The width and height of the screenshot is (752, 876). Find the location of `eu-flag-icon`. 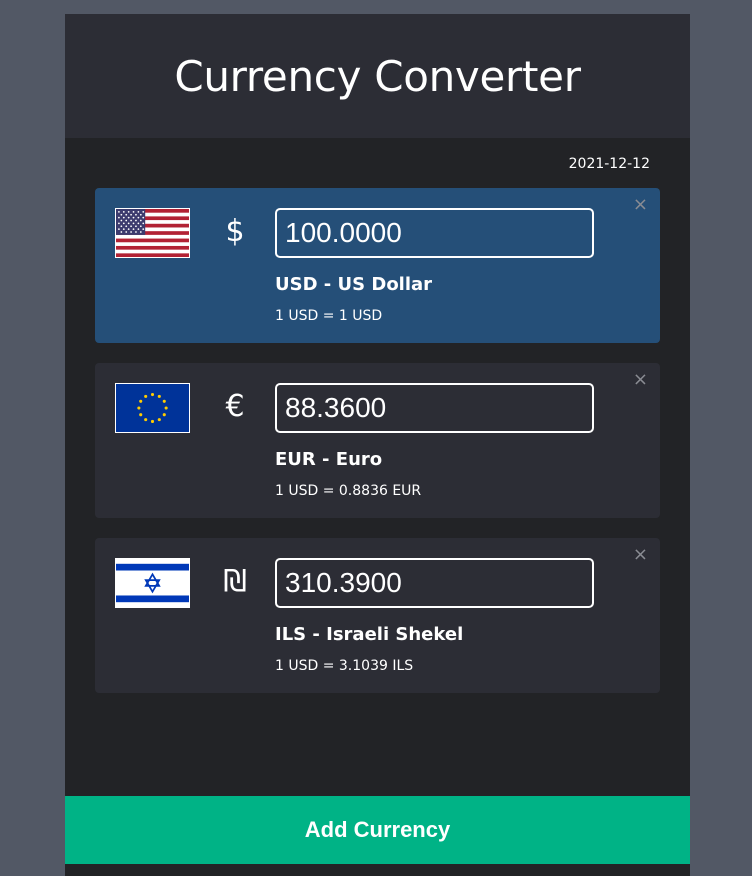

eu-flag-icon is located at coordinates (152, 408).